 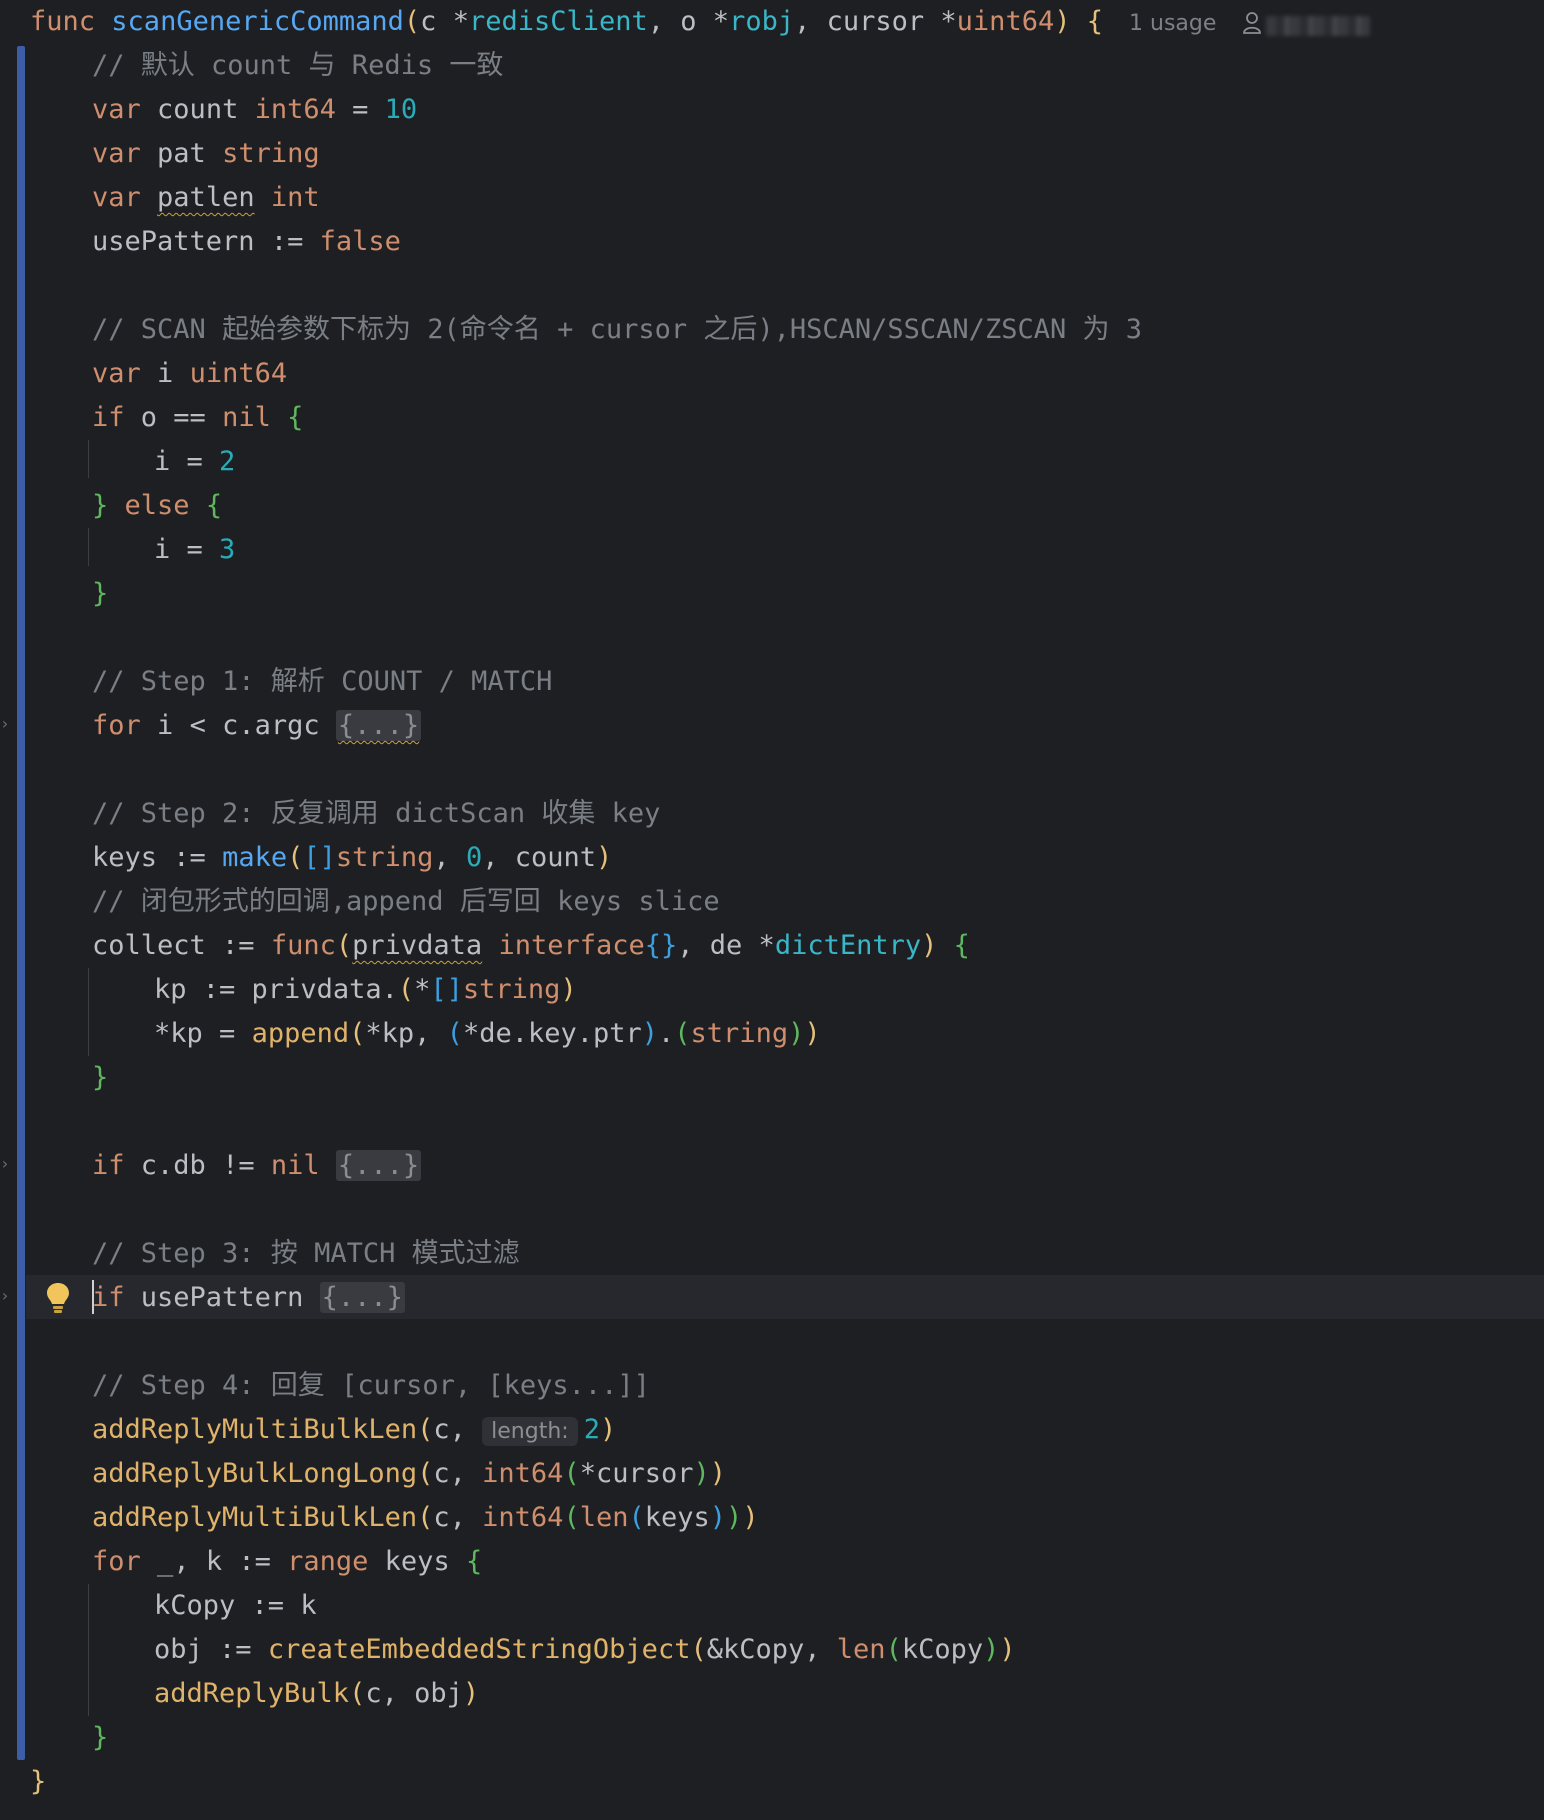 What do you see at coordinates (257, 21) in the screenshot?
I see `function-name: scanGenericCommand` at bounding box center [257, 21].